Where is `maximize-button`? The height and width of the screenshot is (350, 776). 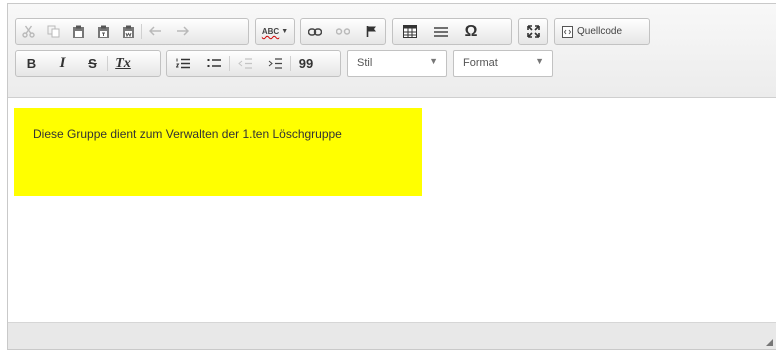 maximize-button is located at coordinates (533, 31).